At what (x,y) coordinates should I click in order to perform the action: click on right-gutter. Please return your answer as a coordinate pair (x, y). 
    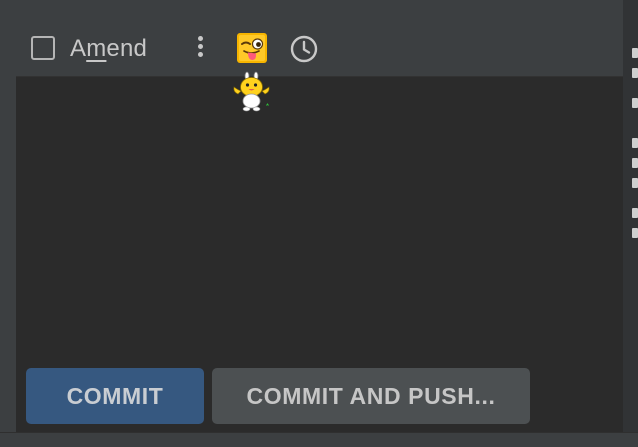
    Looking at the image, I should click on (630, 223).